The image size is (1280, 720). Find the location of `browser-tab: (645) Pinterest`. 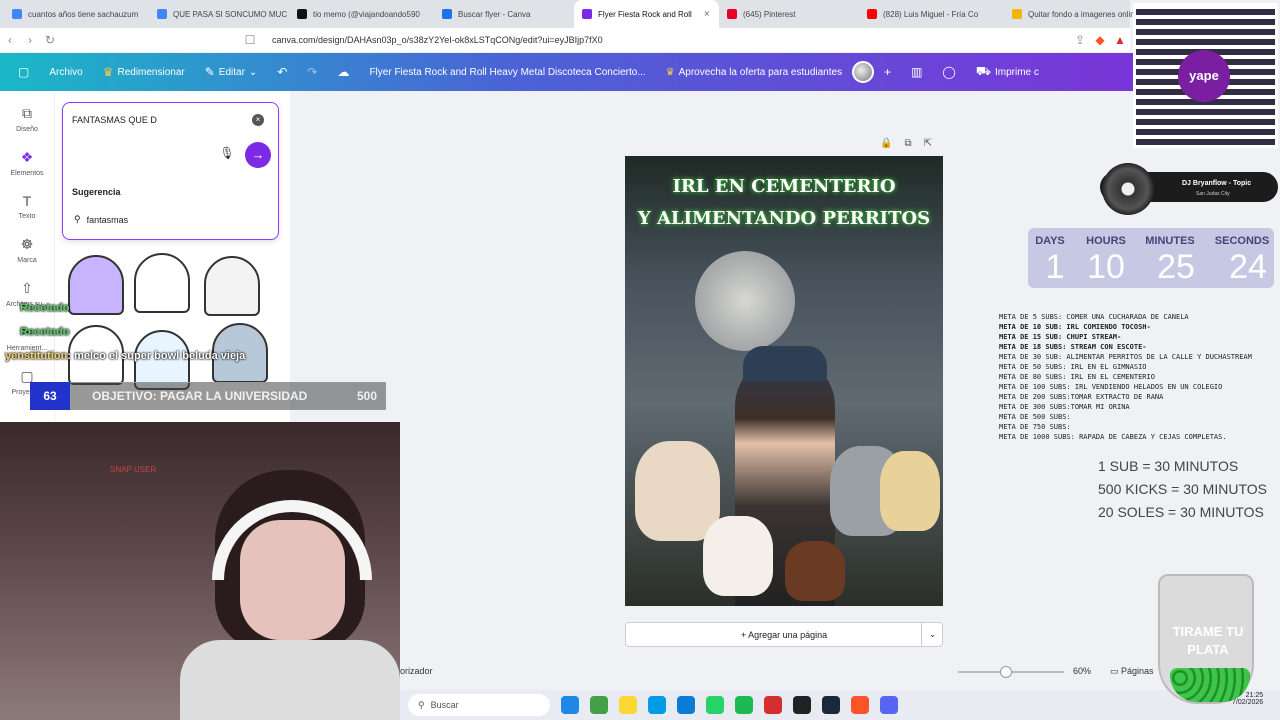

browser-tab: (645) Pinterest is located at coordinates (789, 14).